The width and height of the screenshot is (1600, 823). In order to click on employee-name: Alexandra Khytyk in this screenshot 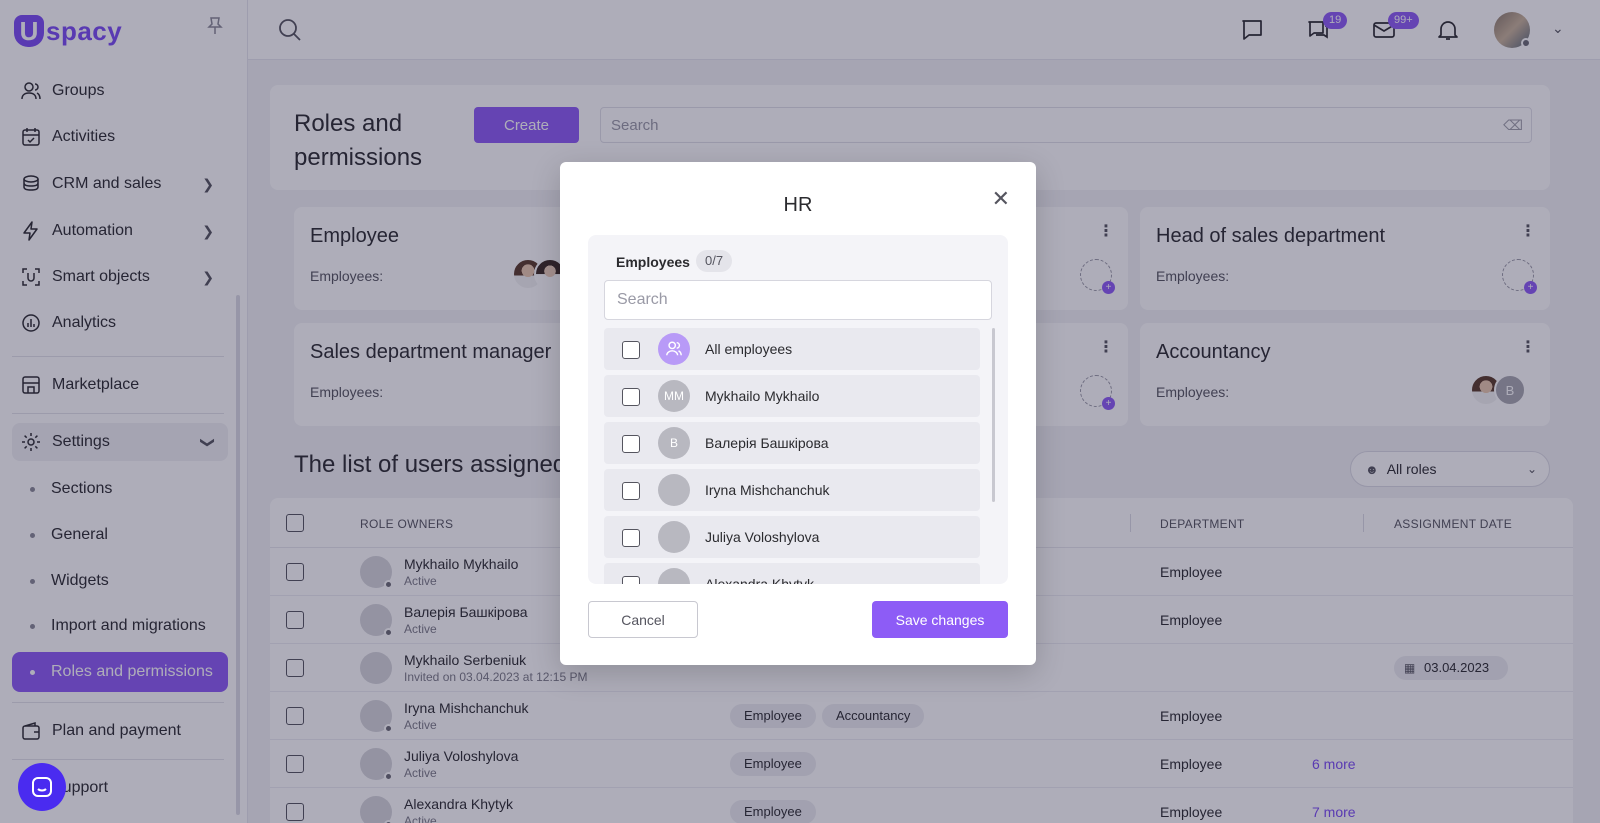, I will do `click(759, 580)`.